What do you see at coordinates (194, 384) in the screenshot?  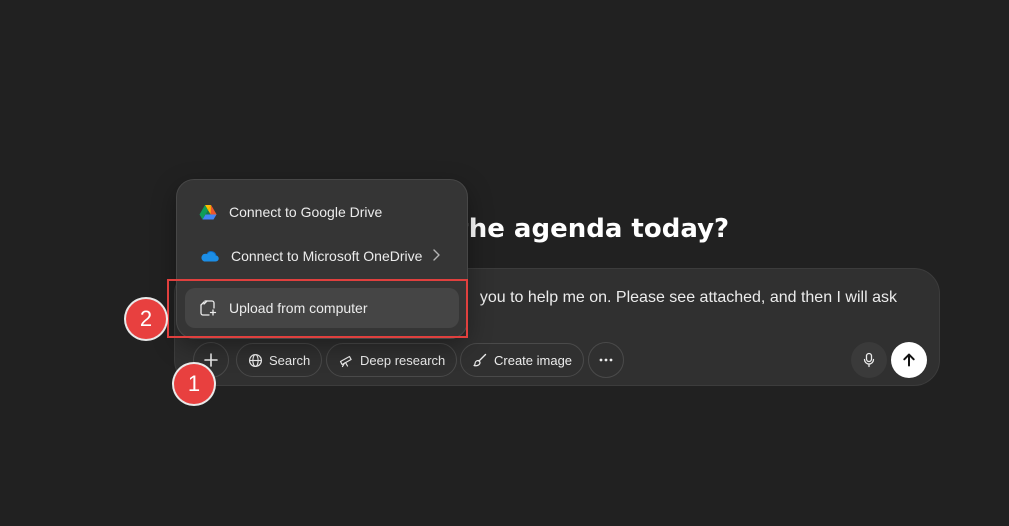 I see `annotation-step-badge-1: 1` at bounding box center [194, 384].